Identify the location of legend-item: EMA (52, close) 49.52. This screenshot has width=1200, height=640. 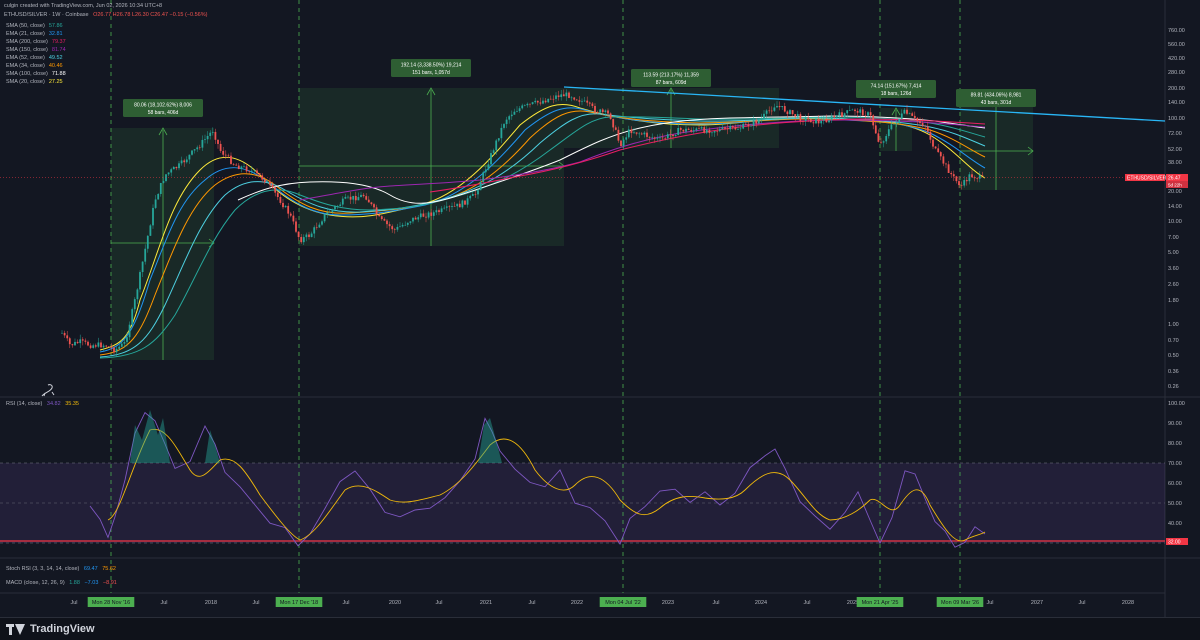
(34, 58).